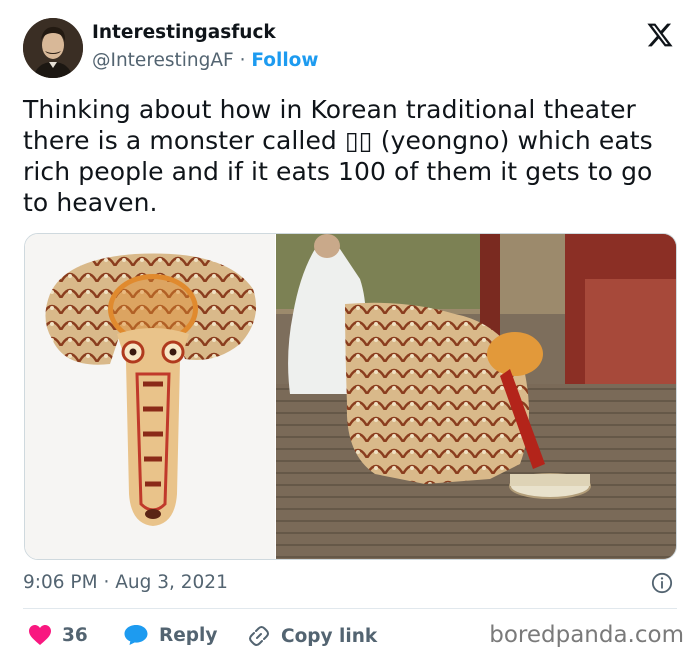  I want to click on link-icon, so click(259, 636).